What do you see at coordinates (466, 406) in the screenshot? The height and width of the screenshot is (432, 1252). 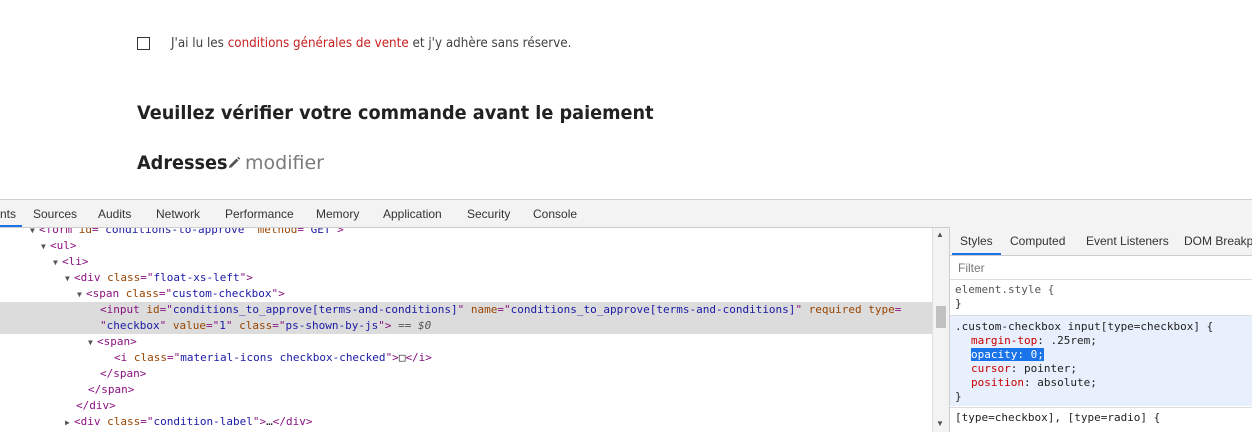 I see `dom-line-close-div: </div>` at bounding box center [466, 406].